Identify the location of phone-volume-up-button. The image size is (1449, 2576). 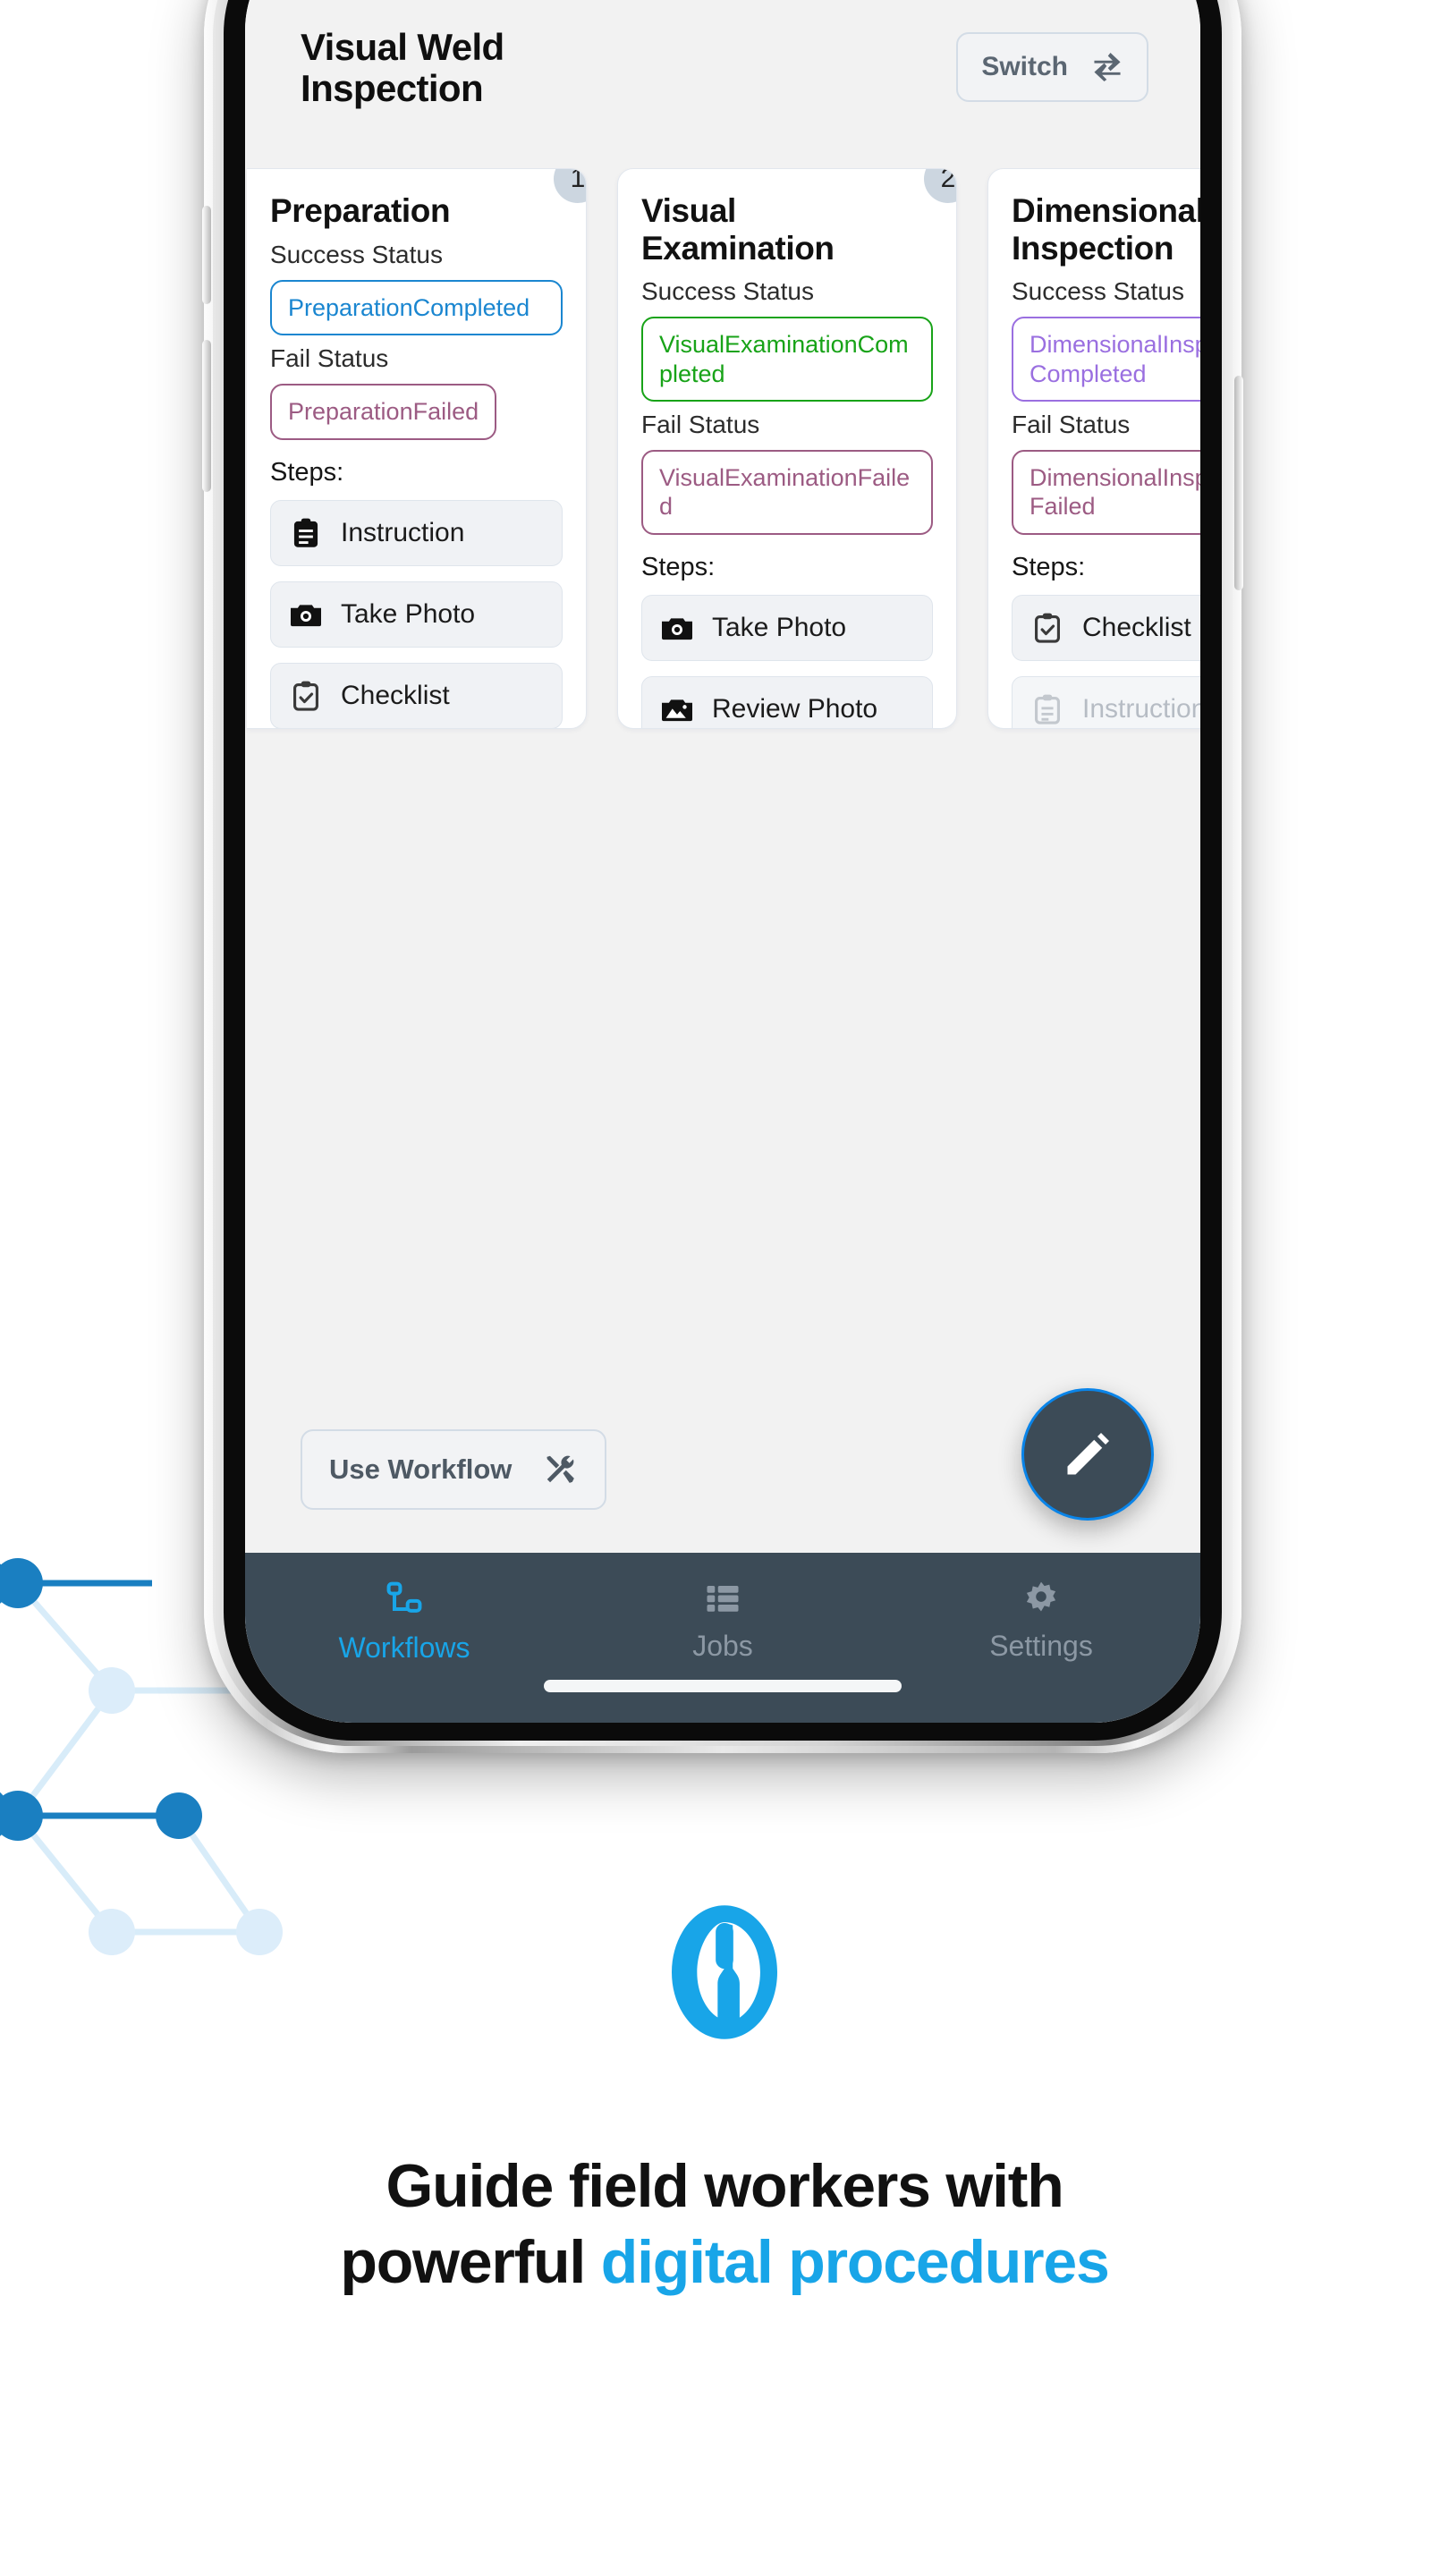
(206, 416).